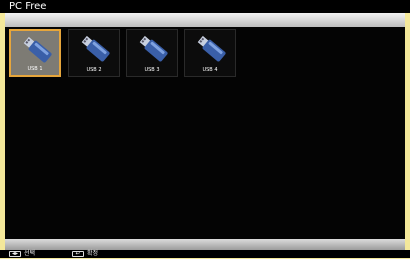 This screenshot has height=259, width=410. I want to click on left-right-arrows-icon: ◂▸, so click(15, 253).